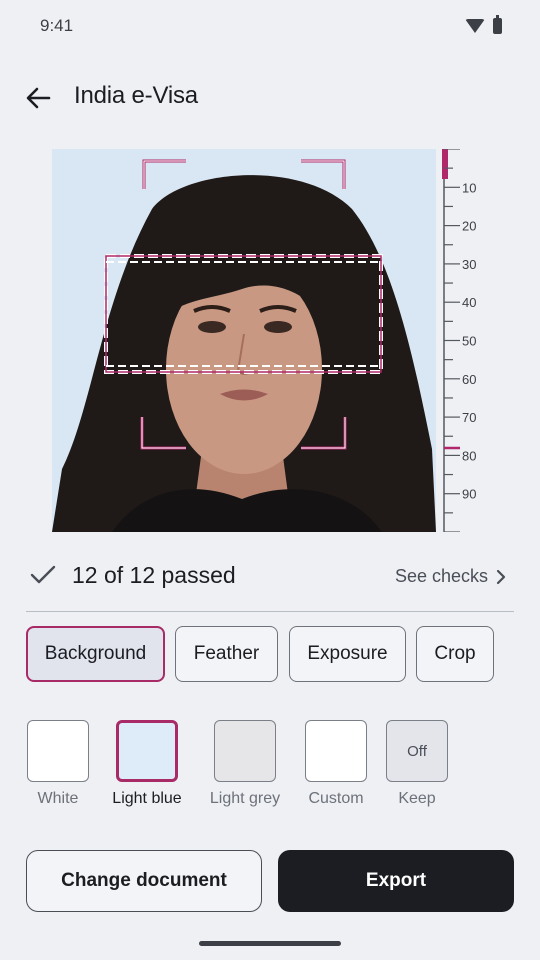 This screenshot has height=960, width=540. I want to click on swatch-light-grey: Light grey, so click(245, 764).